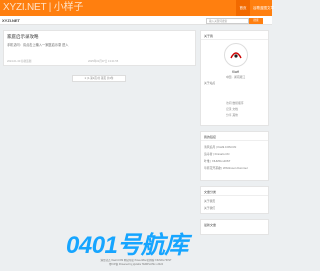 This screenshot has height=271, width=320. What do you see at coordinates (210, 137) in the screenshot?
I see `links-heading: 我的链接` at bounding box center [210, 137].